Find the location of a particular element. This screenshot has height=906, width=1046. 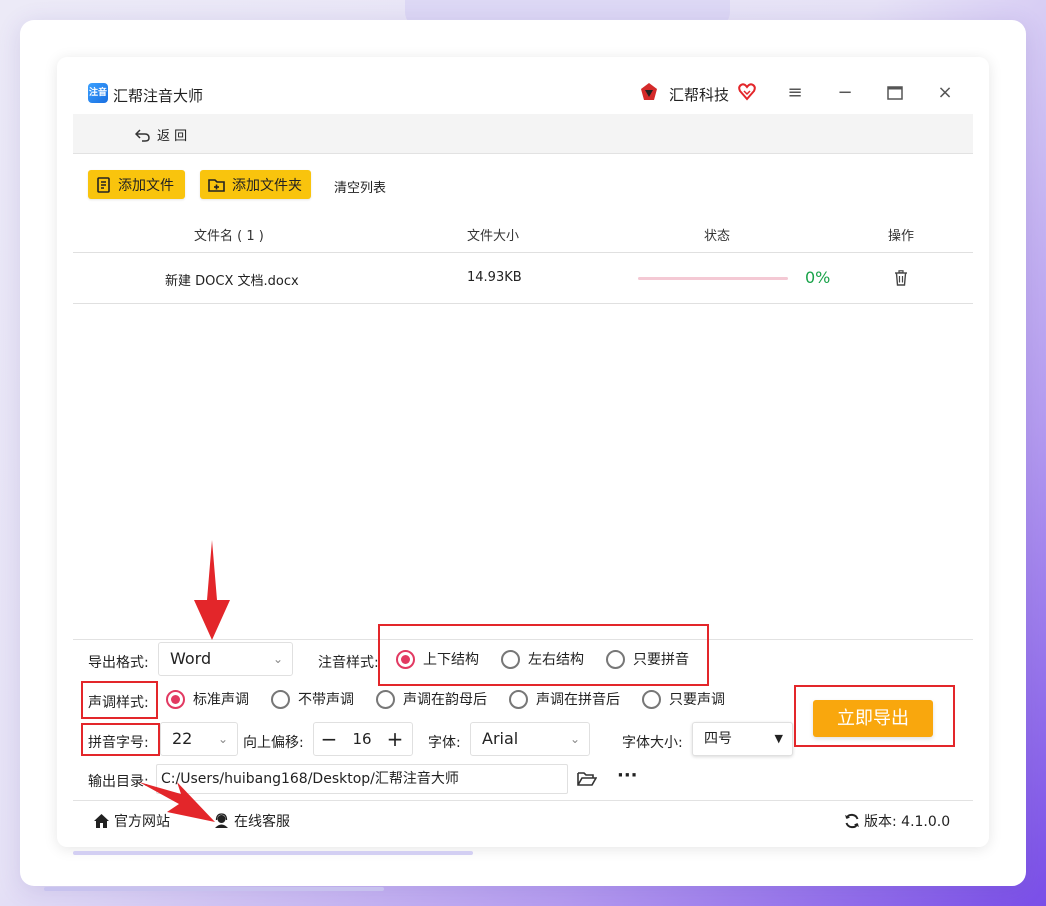

radio-label: 声调在拼音后 is located at coordinates (578, 700).